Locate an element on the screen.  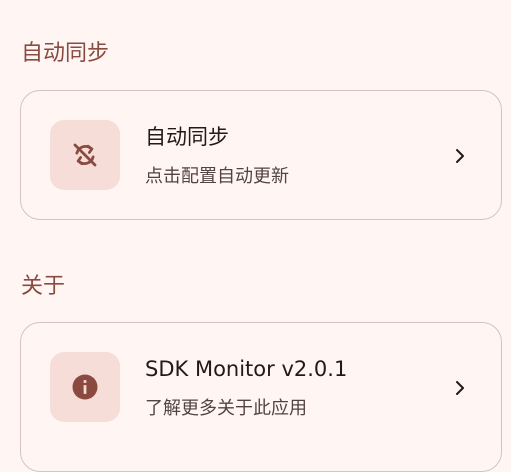
section-header-auto-sync: 自动同步 is located at coordinates (65, 53).